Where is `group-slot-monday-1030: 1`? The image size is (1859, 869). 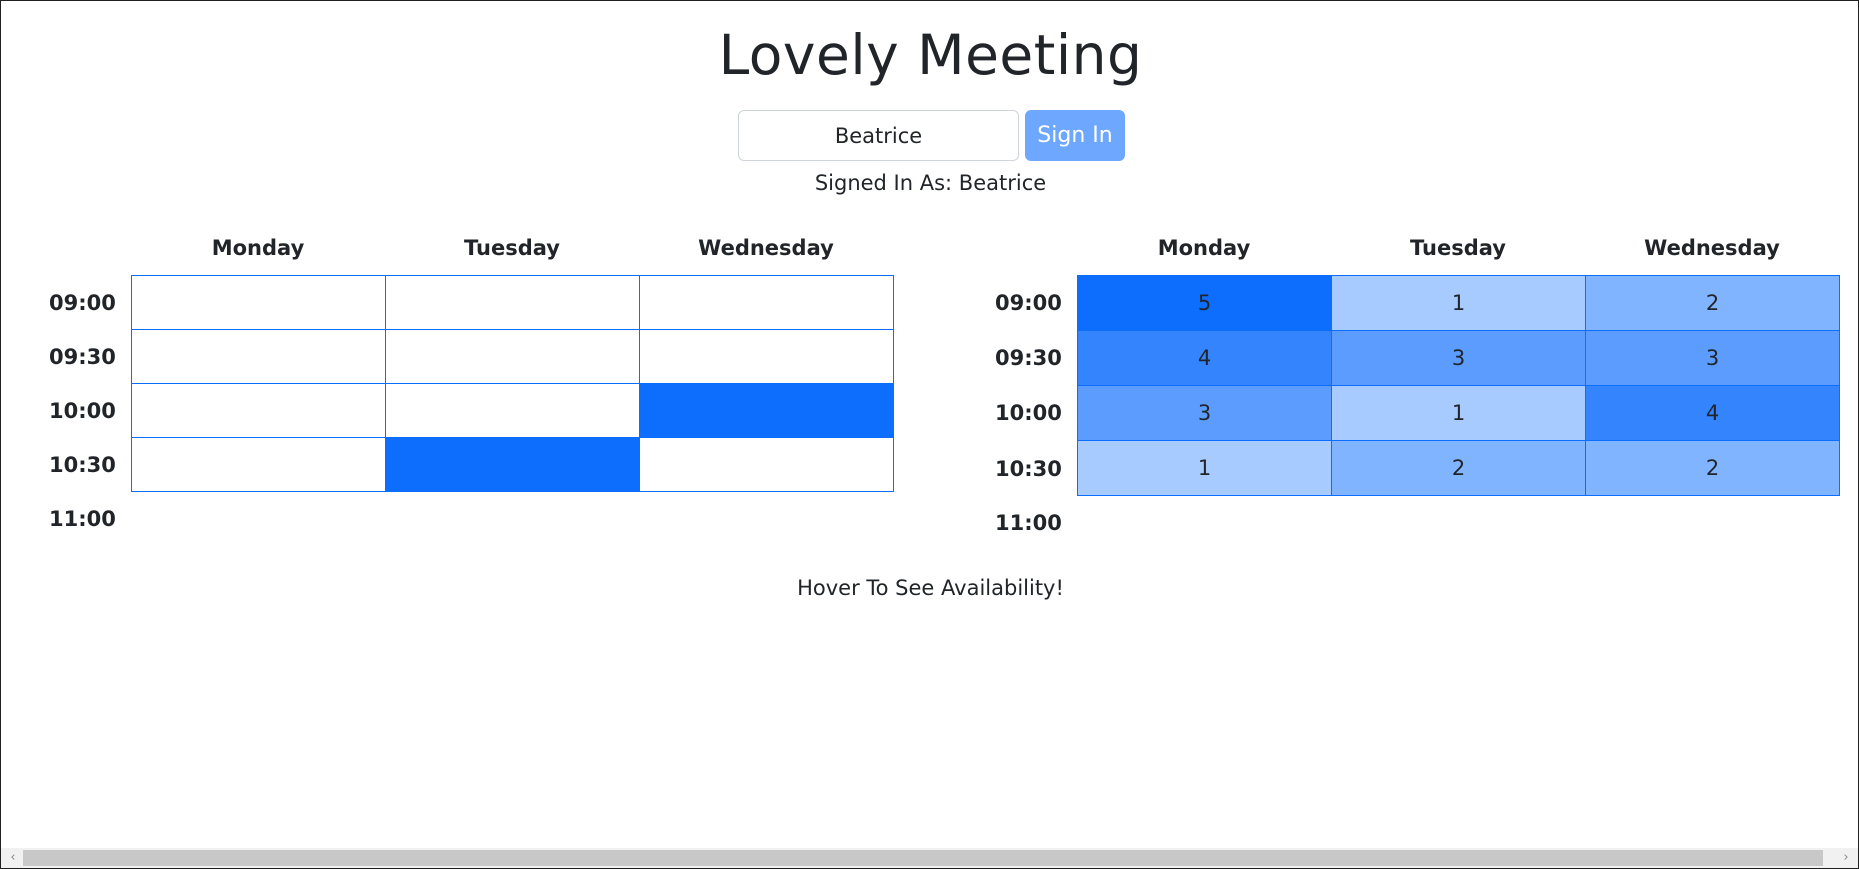
group-slot-monday-1030: 1 is located at coordinates (1204, 468).